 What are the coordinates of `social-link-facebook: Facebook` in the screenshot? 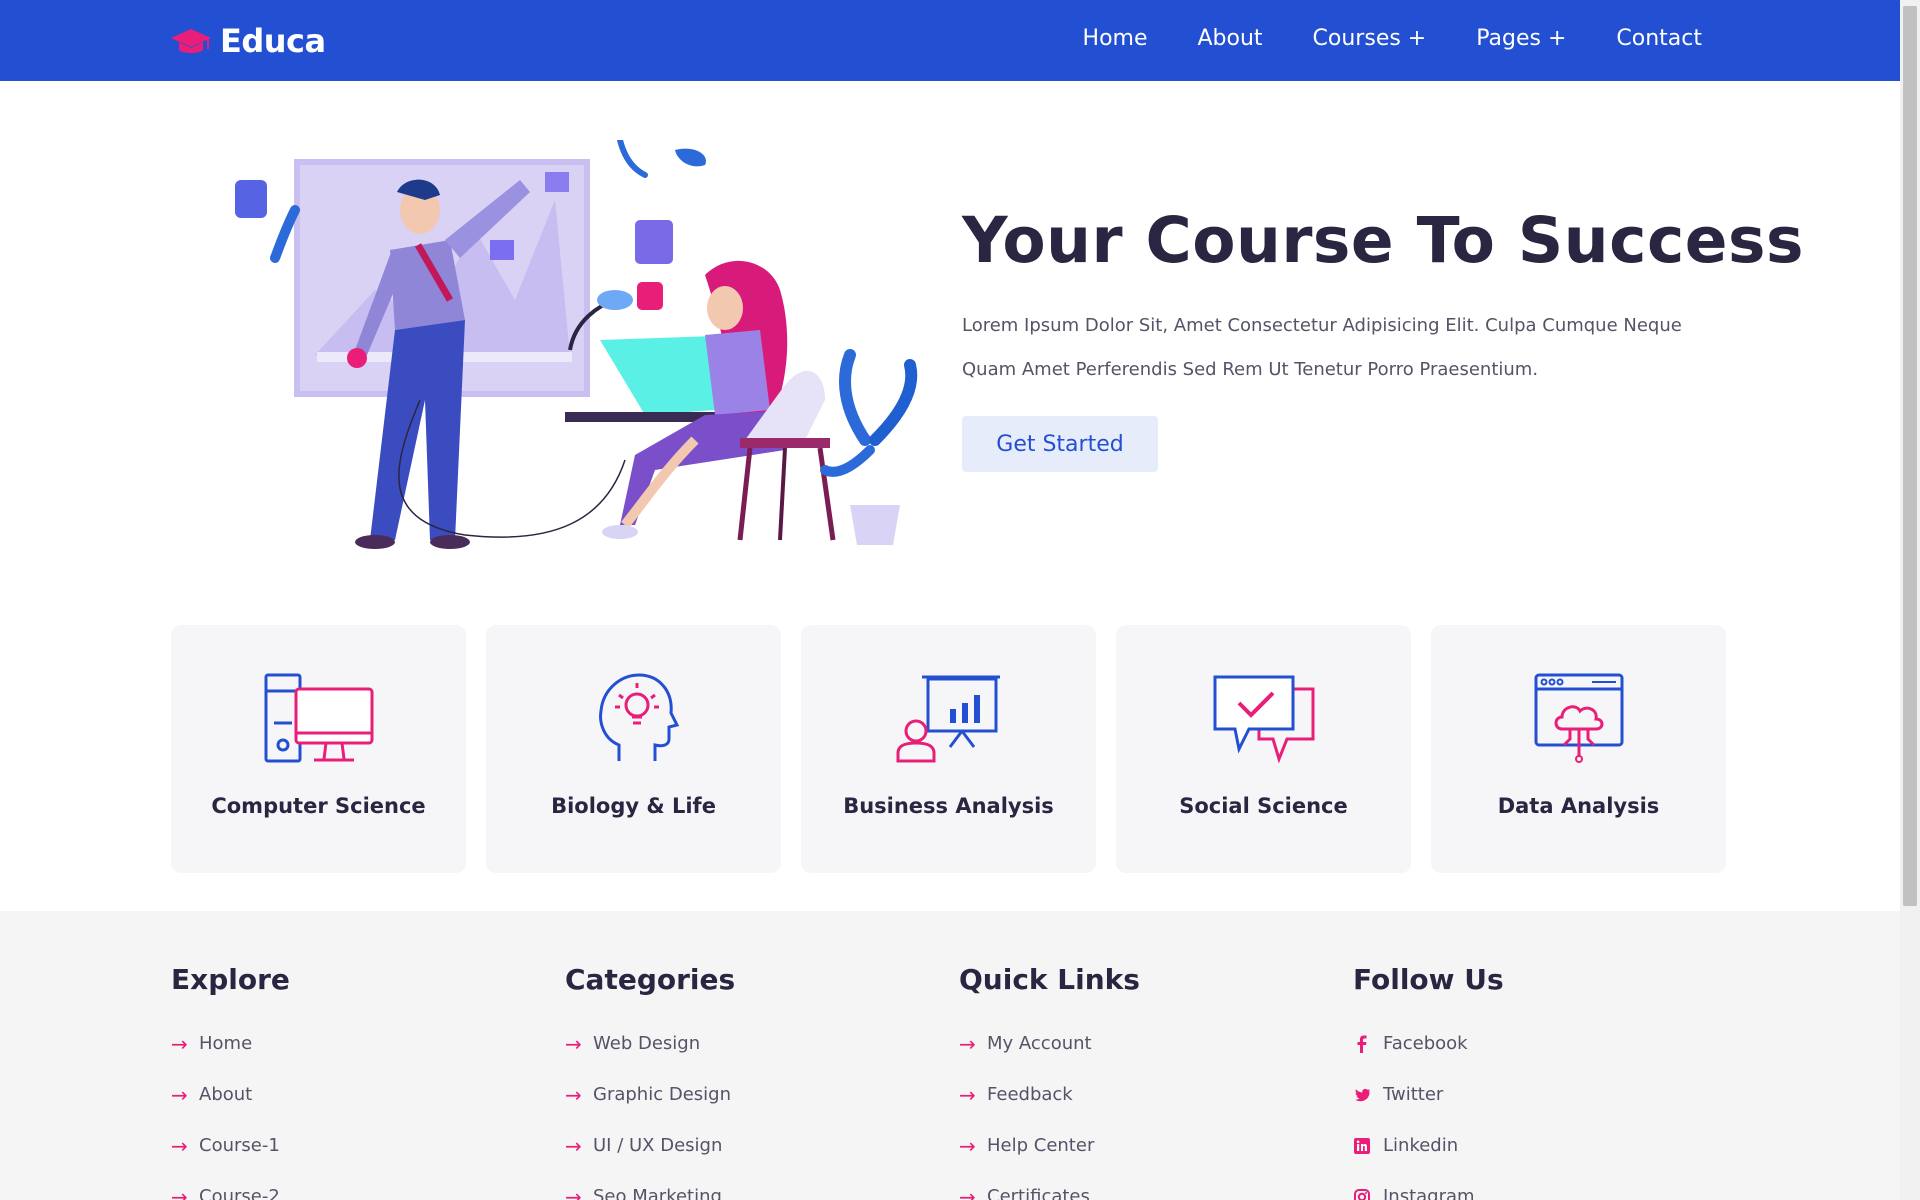 It's located at (1428, 1043).